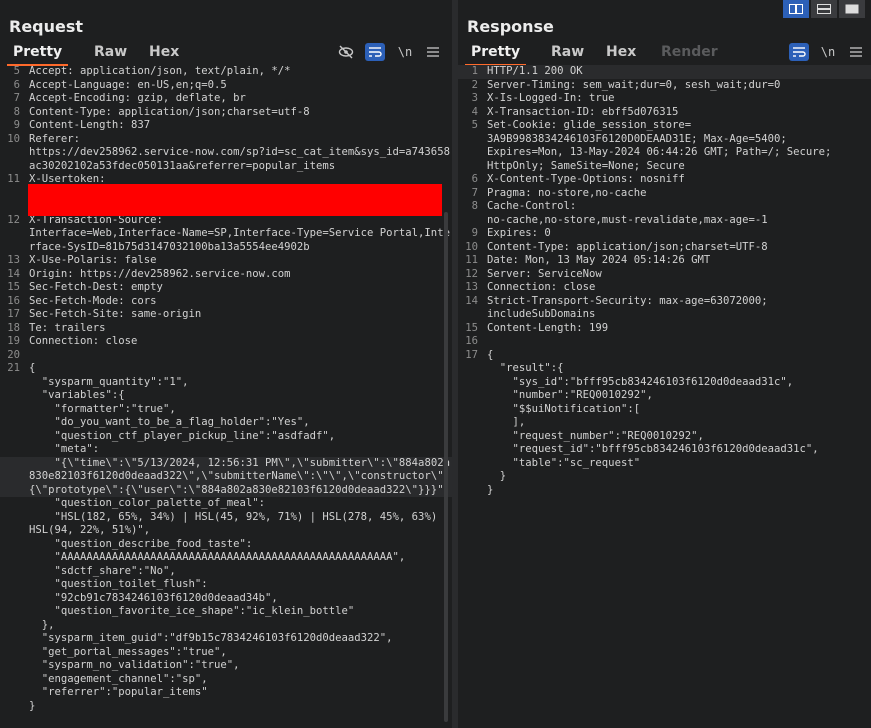 The height and width of the screenshot is (728, 871). Describe the element at coordinates (226, 653) in the screenshot. I see `code-line: "get_portal_messages":"true",` at that location.